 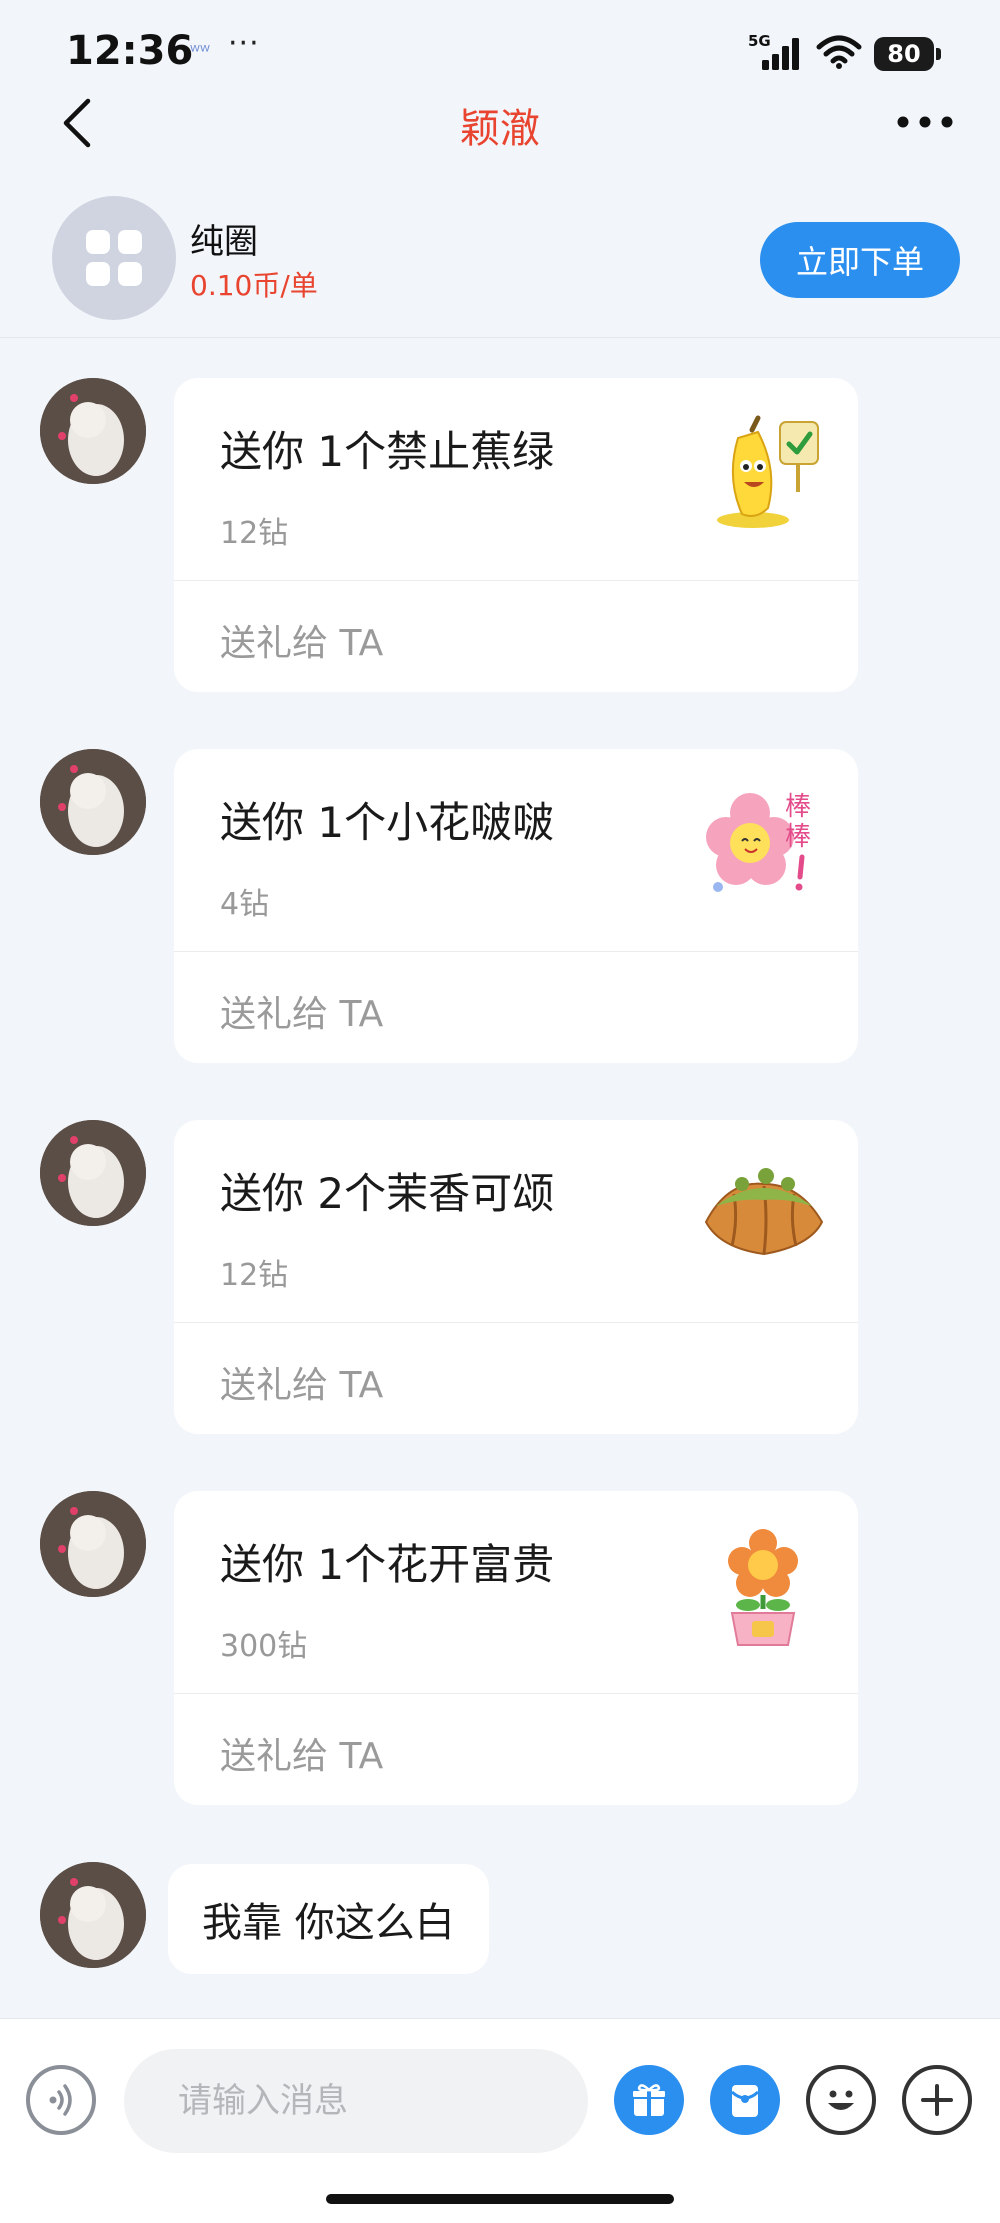 I want to click on potted-flower-icon, so click(x=763, y=1587).